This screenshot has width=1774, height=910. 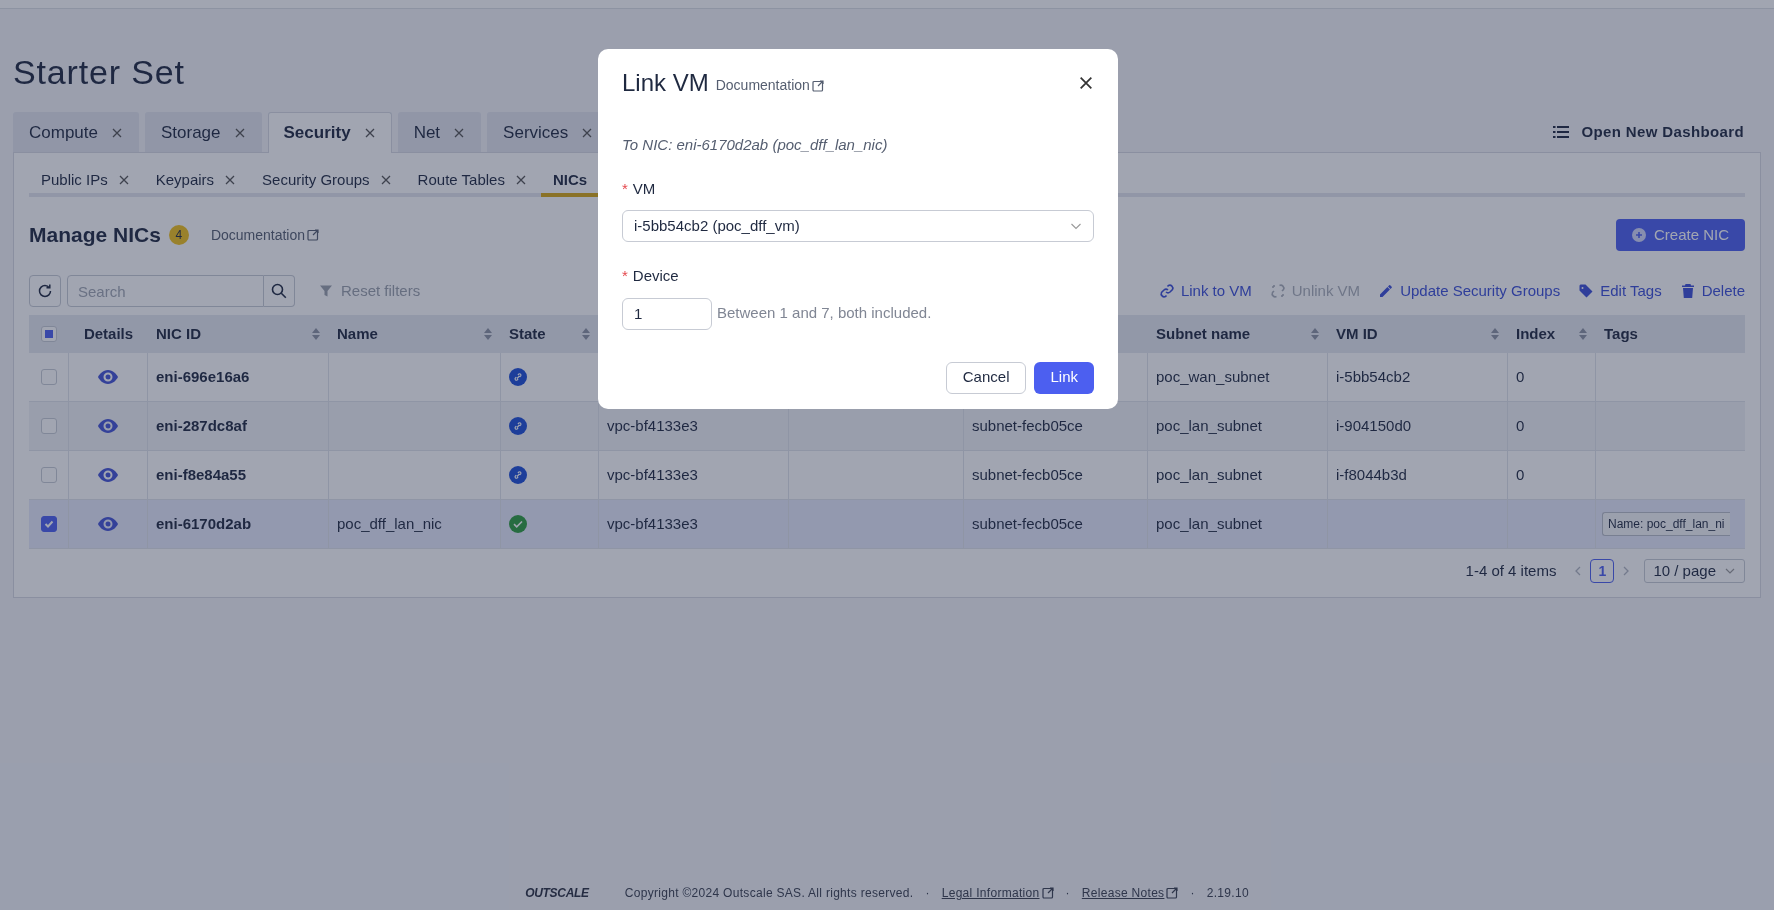 I want to click on subtab: Keypairs, so click(x=196, y=182).